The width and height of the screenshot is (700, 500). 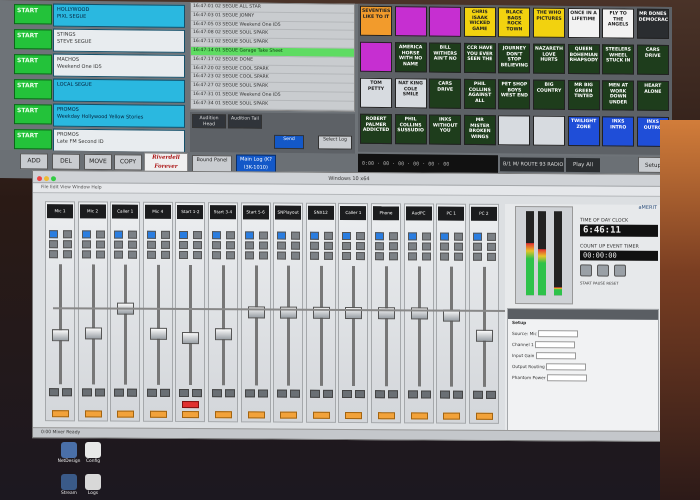 I want to click on hotkey-button: ONCE IN A LIFETIME, so click(x=583, y=23).